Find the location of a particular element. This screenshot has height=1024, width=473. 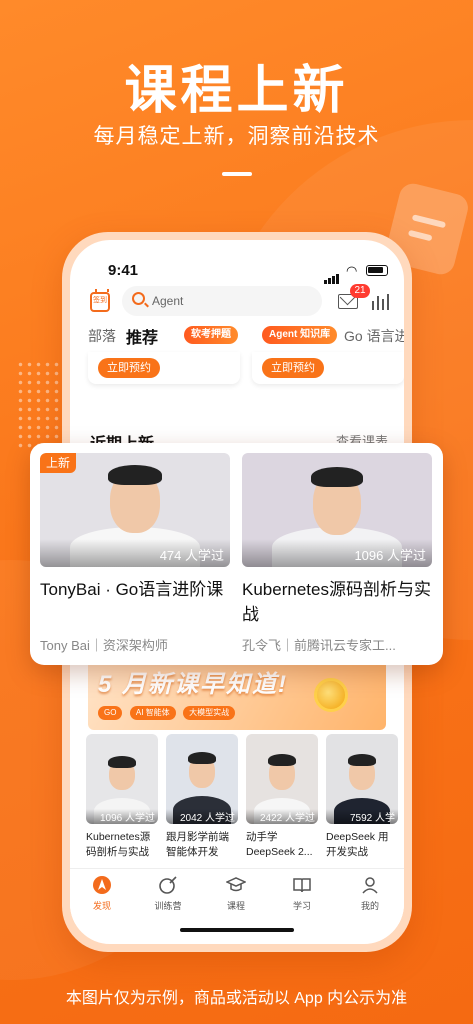

bottom-tab-bar: 发现 训练营 课程 学习 我的 is located at coordinates (237, 896).